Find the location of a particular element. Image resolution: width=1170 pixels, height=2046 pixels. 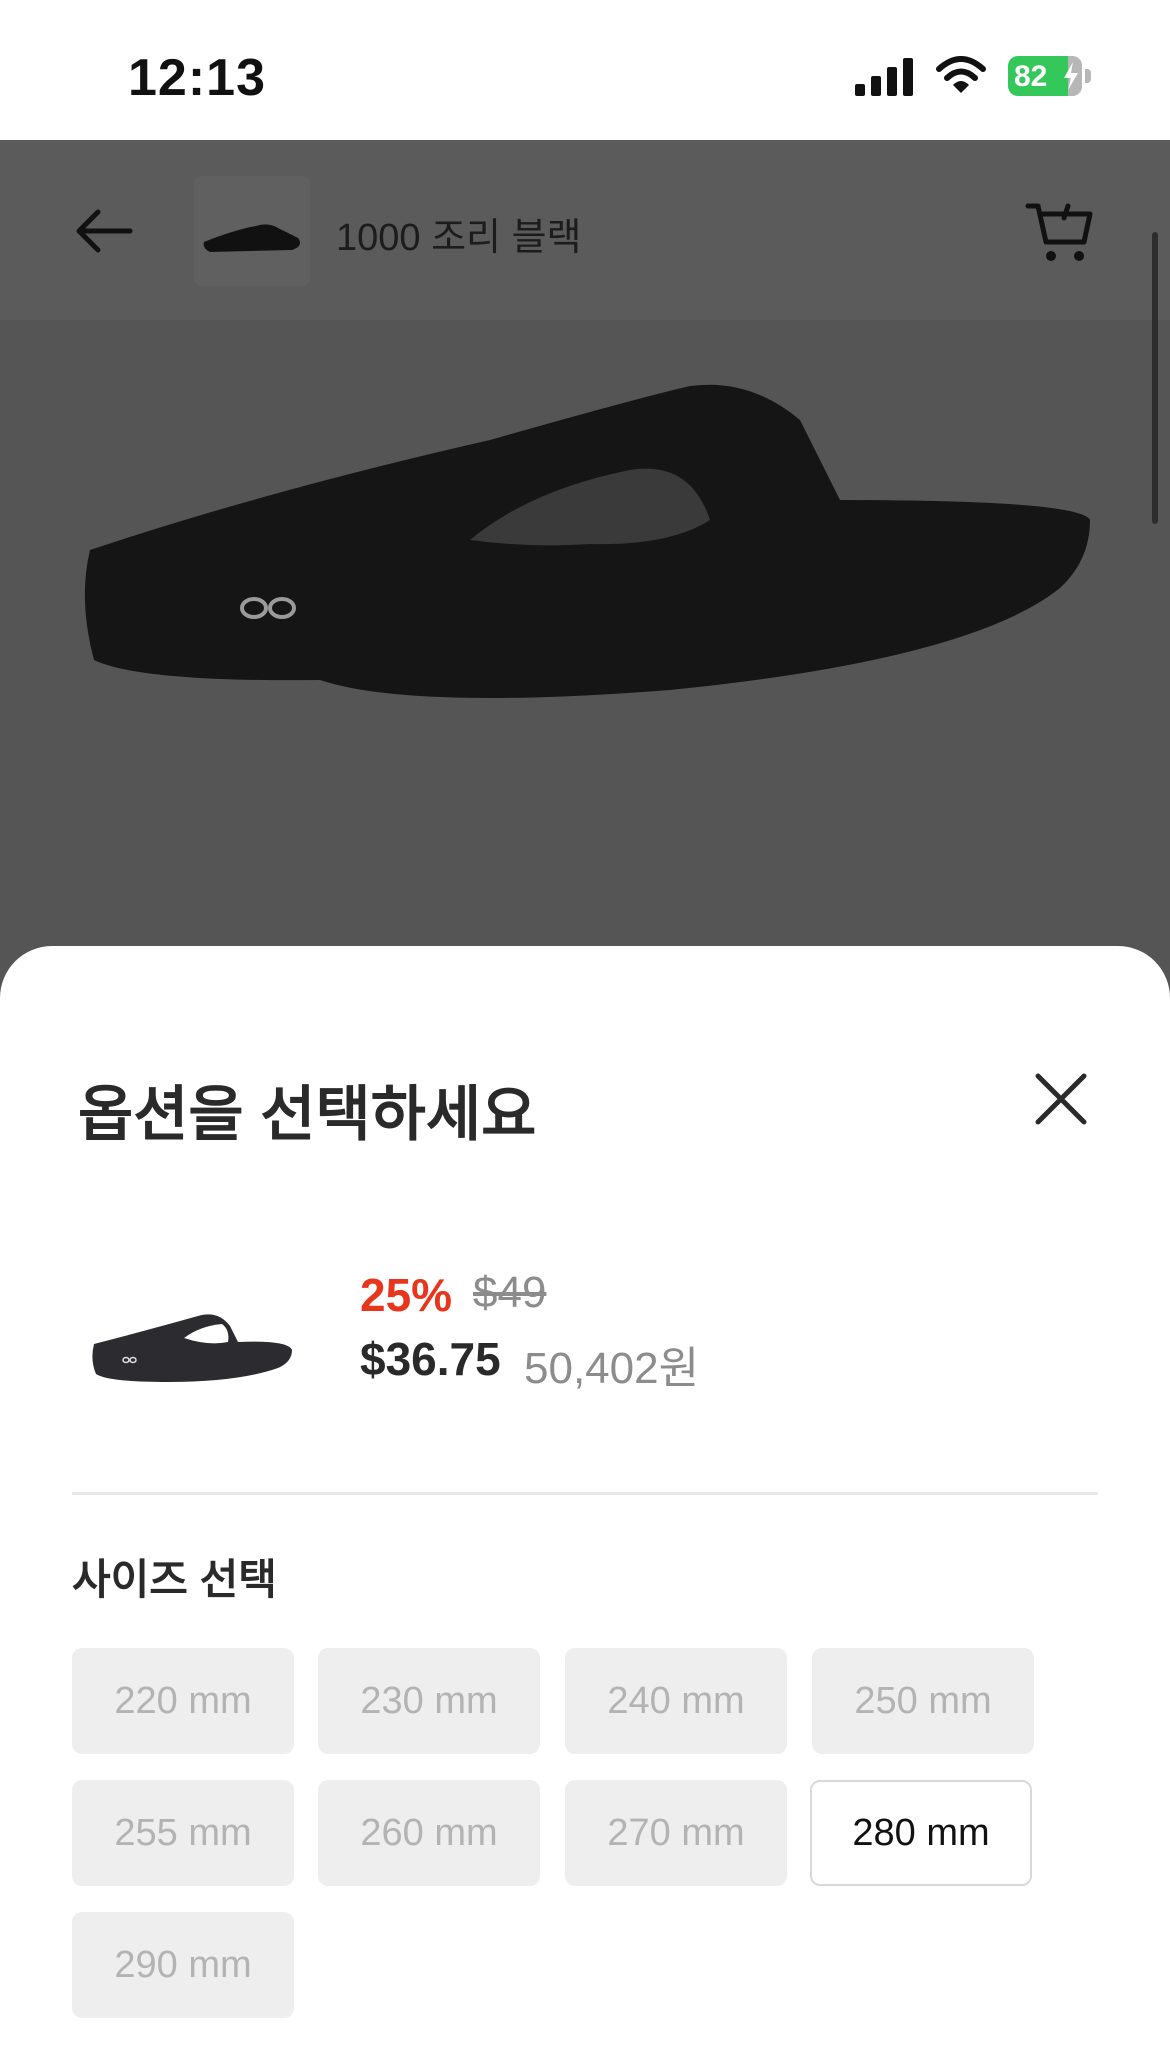

sale-price: $36.75 is located at coordinates (430, 1359).